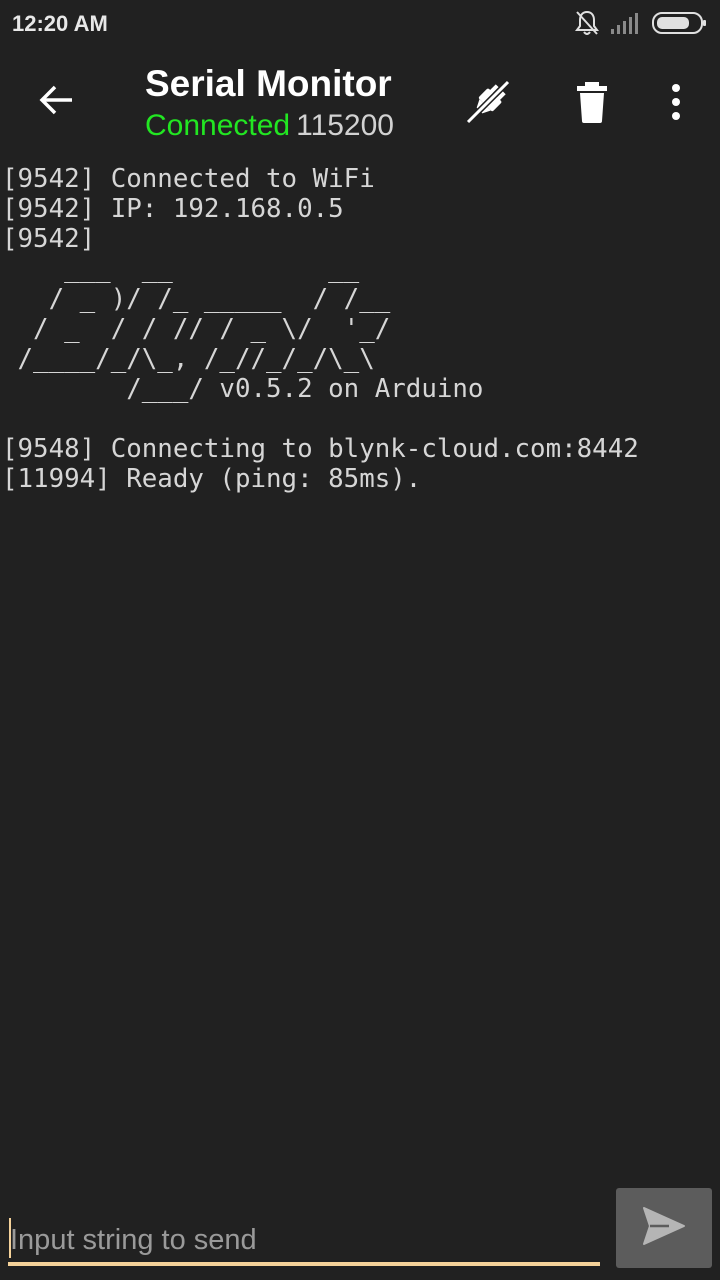 This screenshot has width=720, height=1280. What do you see at coordinates (680, 25) in the screenshot?
I see `battery-icon` at bounding box center [680, 25].